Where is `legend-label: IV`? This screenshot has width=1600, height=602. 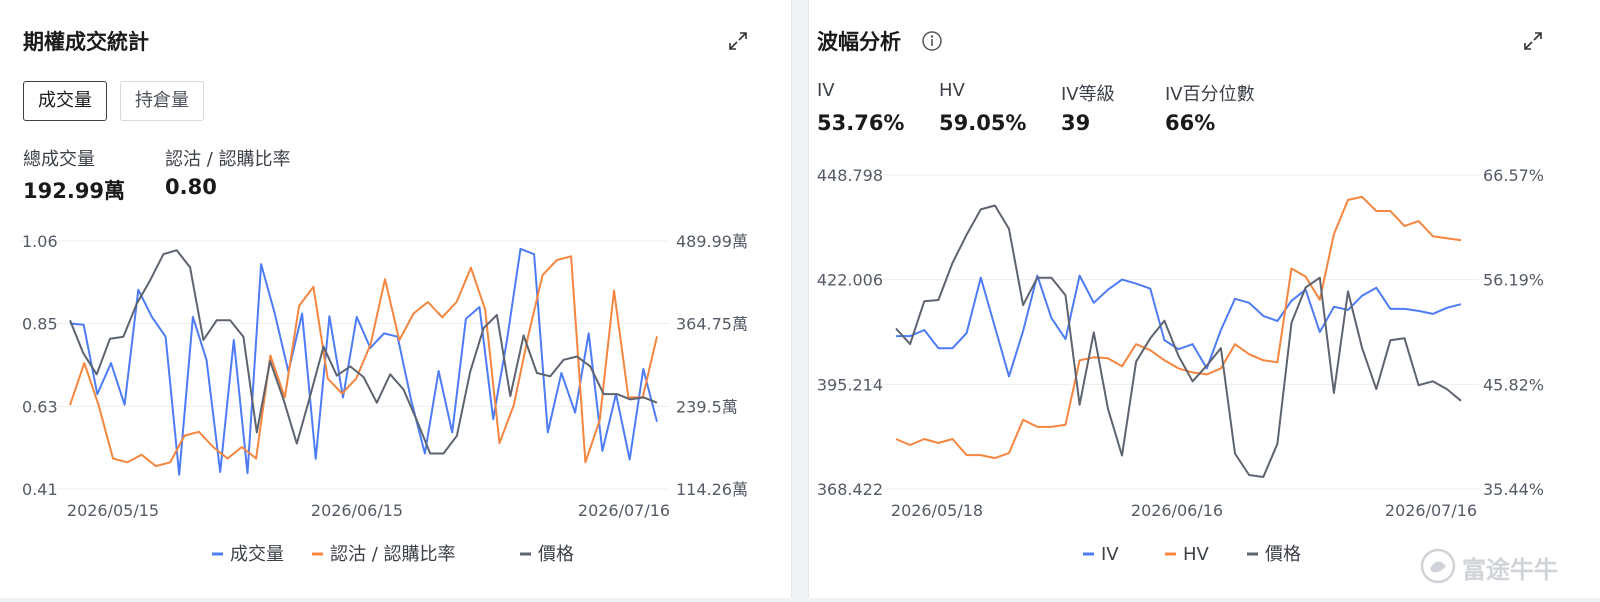 legend-label: IV is located at coordinates (1110, 554).